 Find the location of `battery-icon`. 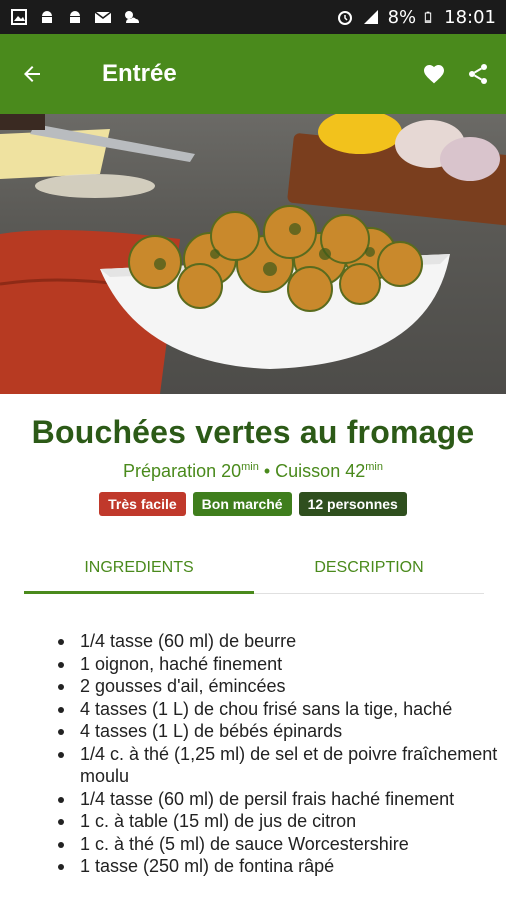

battery-icon is located at coordinates (428, 17).